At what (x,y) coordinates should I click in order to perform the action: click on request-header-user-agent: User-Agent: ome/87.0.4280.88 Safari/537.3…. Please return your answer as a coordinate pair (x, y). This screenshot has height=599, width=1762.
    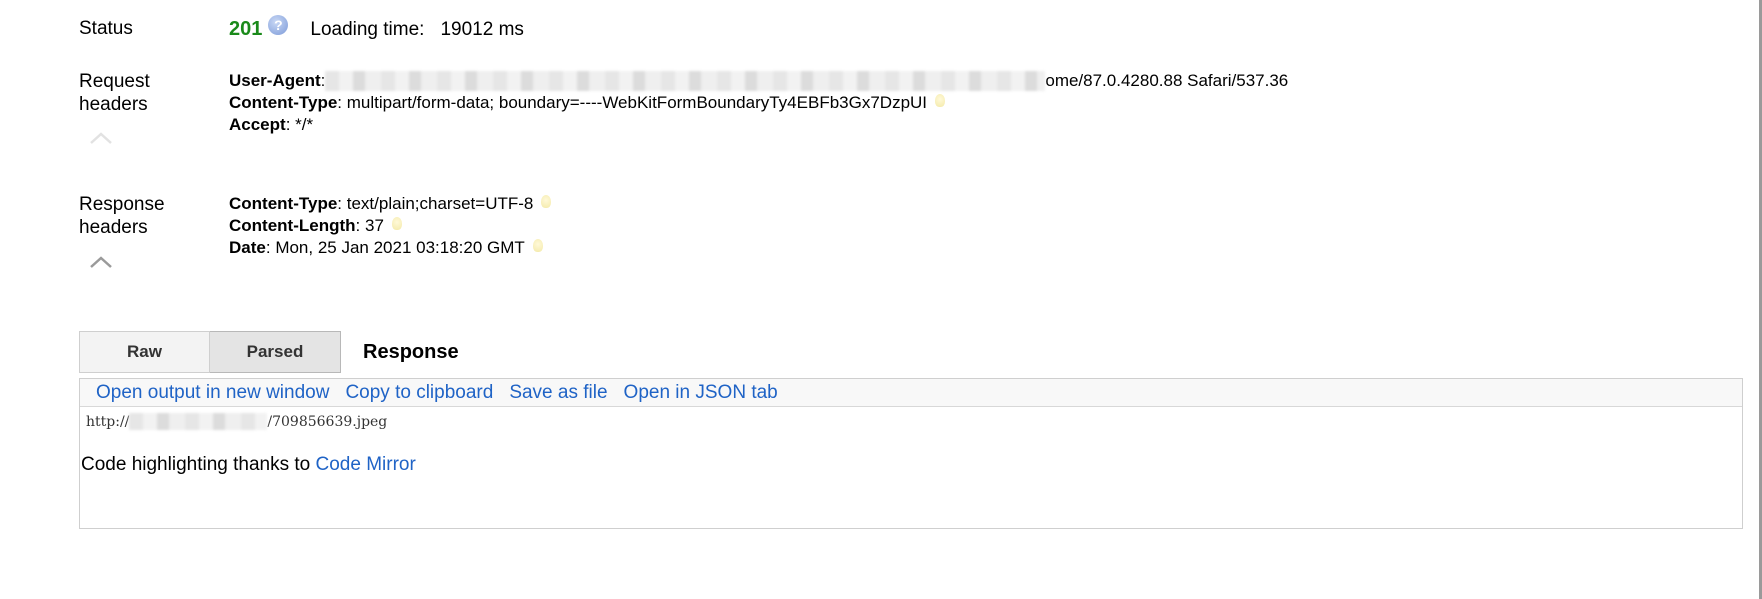
    Looking at the image, I should click on (758, 81).